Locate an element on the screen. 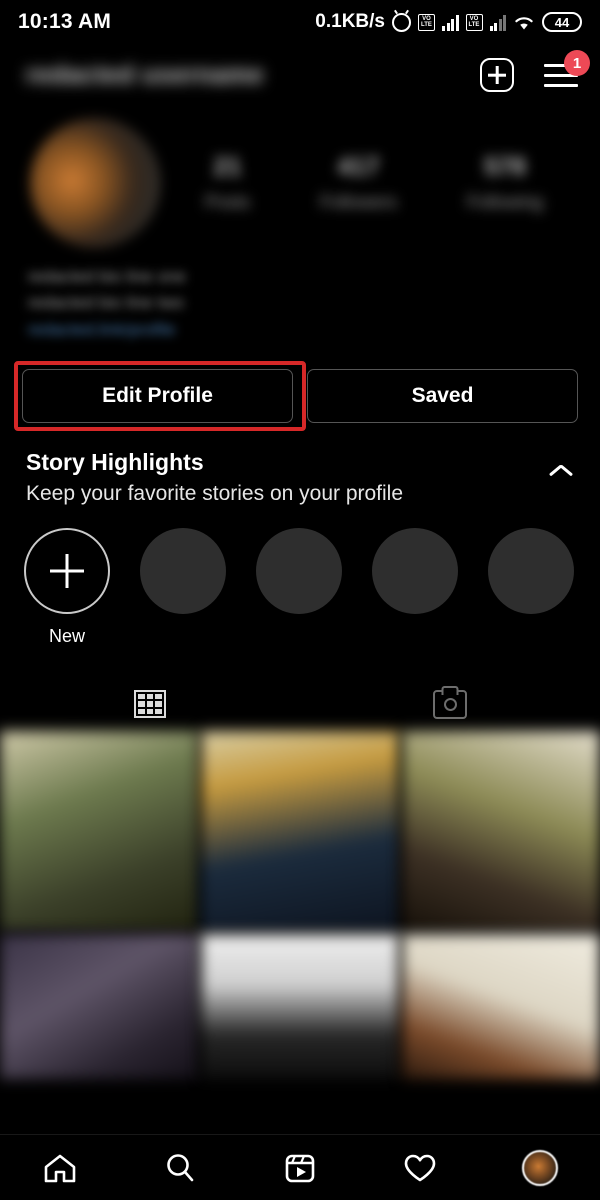 The width and height of the screenshot is (600, 1200). bio-link: redacted.link/profile is located at coordinates (300, 330).